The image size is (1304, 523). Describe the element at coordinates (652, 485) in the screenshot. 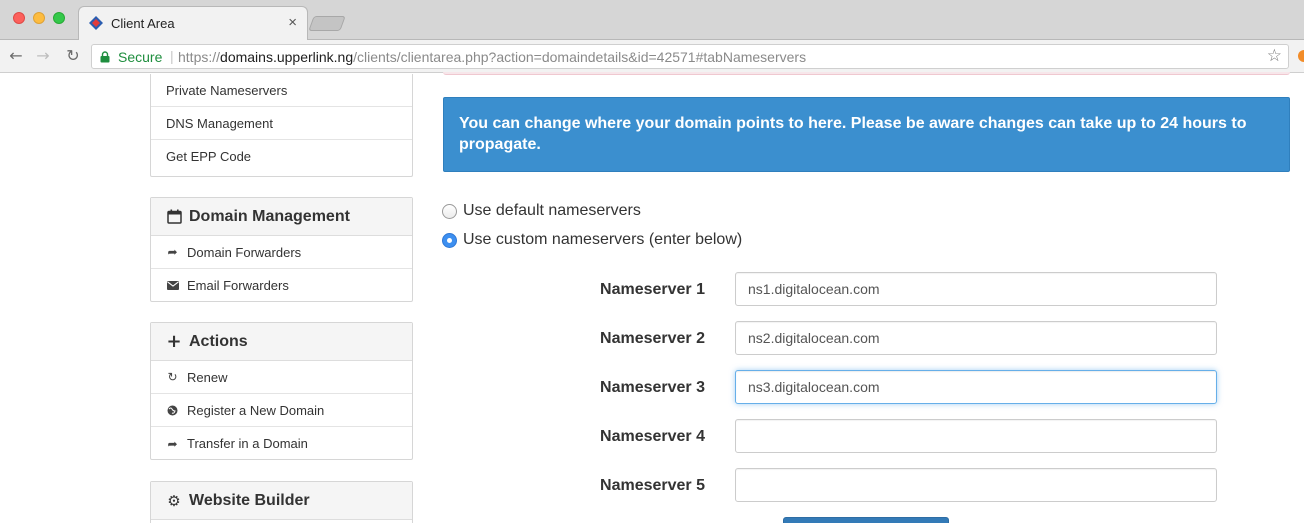

I see `nameserver-5-label: Nameserver 5` at that location.